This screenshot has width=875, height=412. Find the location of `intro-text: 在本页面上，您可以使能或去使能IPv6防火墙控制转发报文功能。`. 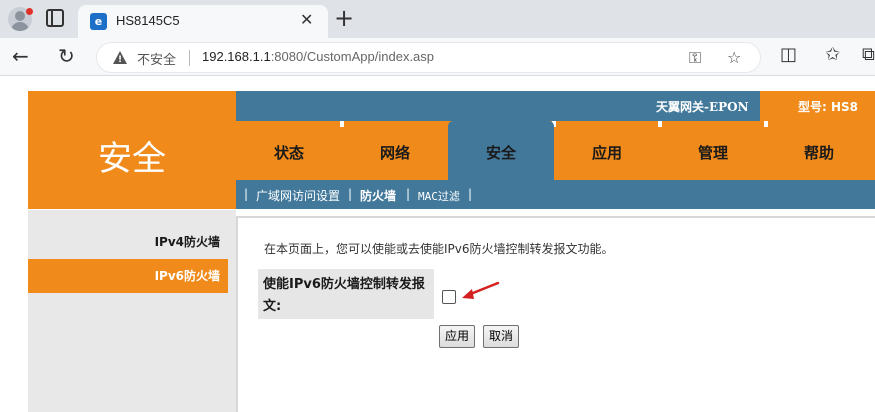

intro-text: 在本页面上，您可以使能或去使能IPv6防火墙控制转发报文功能。 is located at coordinates (439, 249).